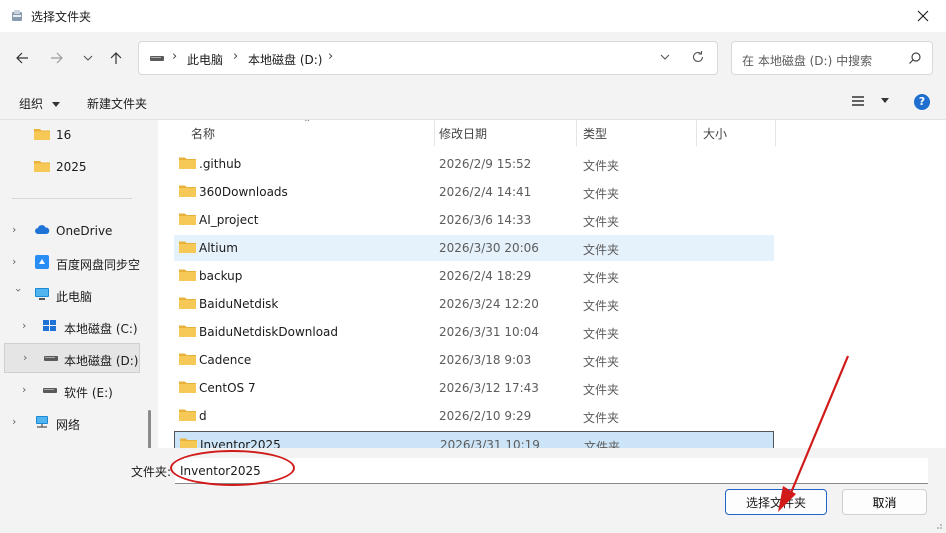 The height and width of the screenshot is (533, 946). What do you see at coordinates (595, 133) in the screenshot?
I see `column-header-type: 类型` at bounding box center [595, 133].